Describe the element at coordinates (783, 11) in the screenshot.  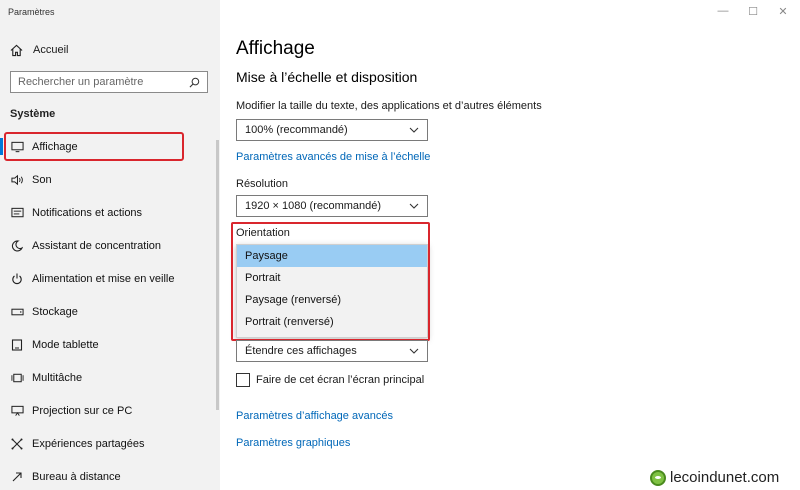
I see `close-button: ✕` at that location.